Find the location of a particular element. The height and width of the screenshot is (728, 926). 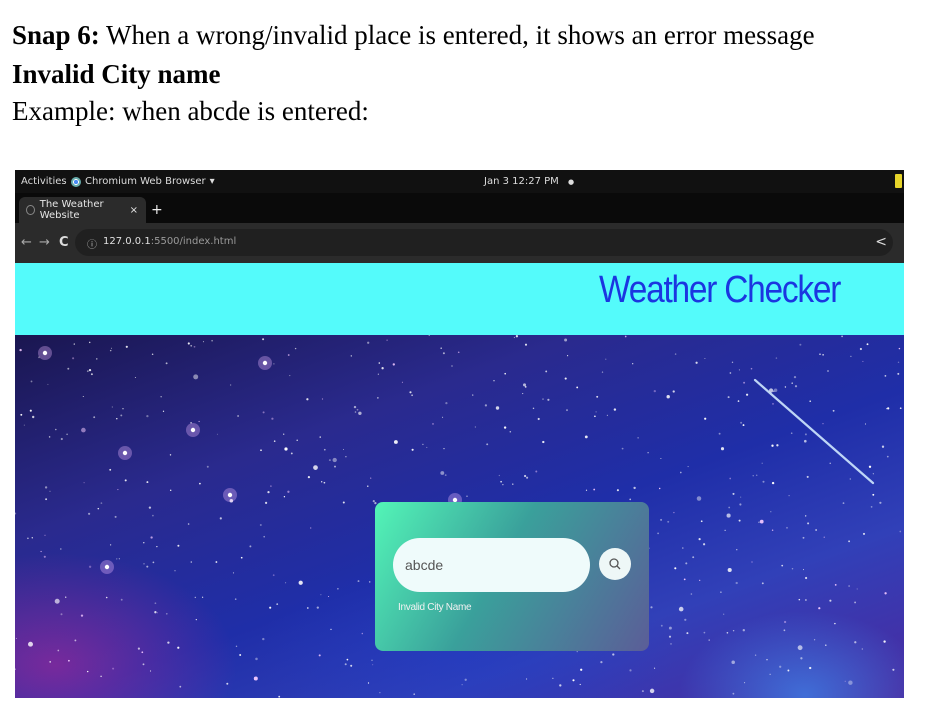

app-menu: Chromium Web Browser ▾ is located at coordinates (143, 181).